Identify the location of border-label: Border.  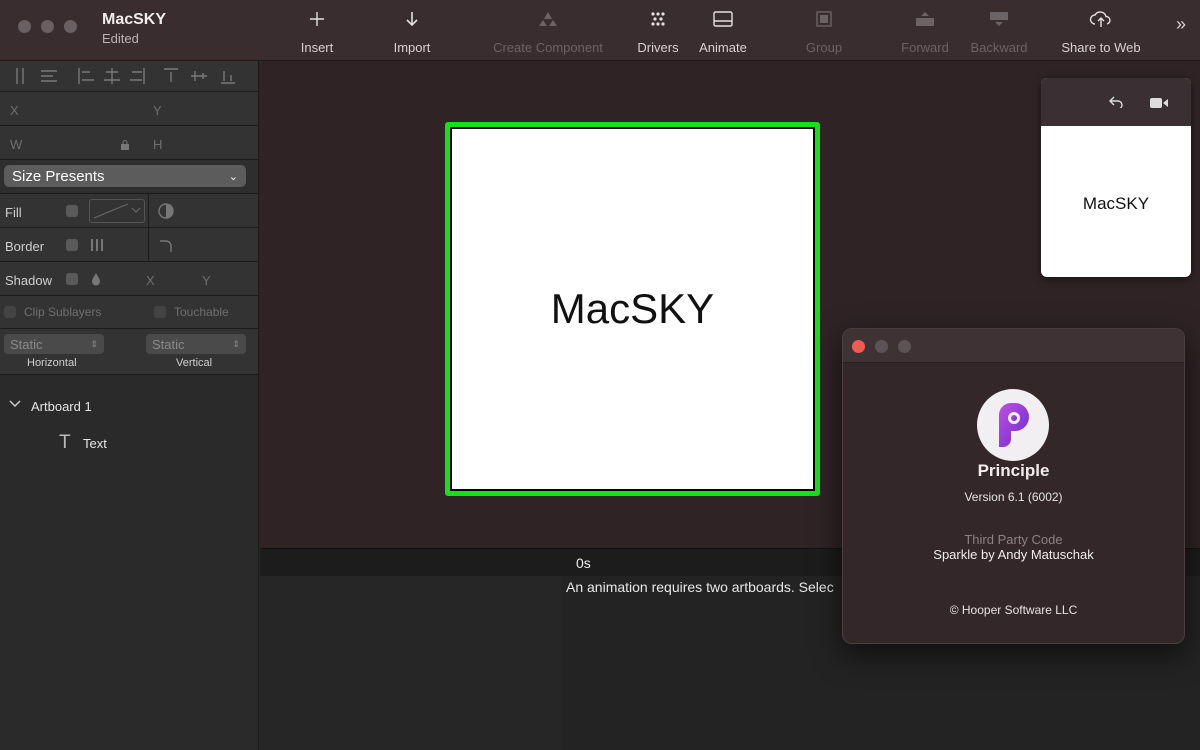
(25, 246).